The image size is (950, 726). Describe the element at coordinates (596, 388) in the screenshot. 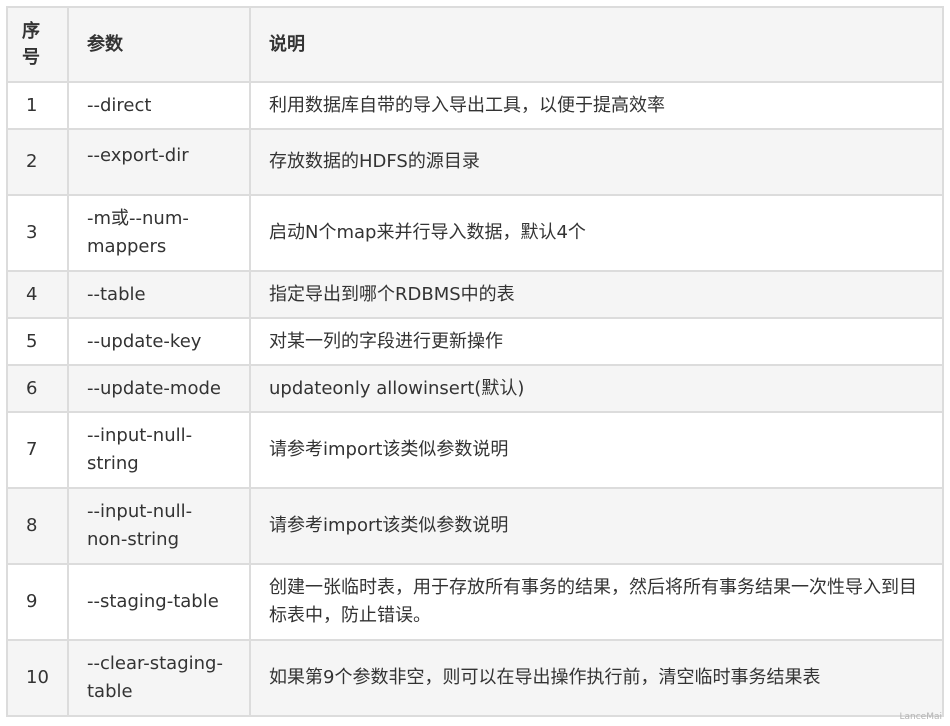

I see `row-description: updateonly allowinsert(默认)` at that location.